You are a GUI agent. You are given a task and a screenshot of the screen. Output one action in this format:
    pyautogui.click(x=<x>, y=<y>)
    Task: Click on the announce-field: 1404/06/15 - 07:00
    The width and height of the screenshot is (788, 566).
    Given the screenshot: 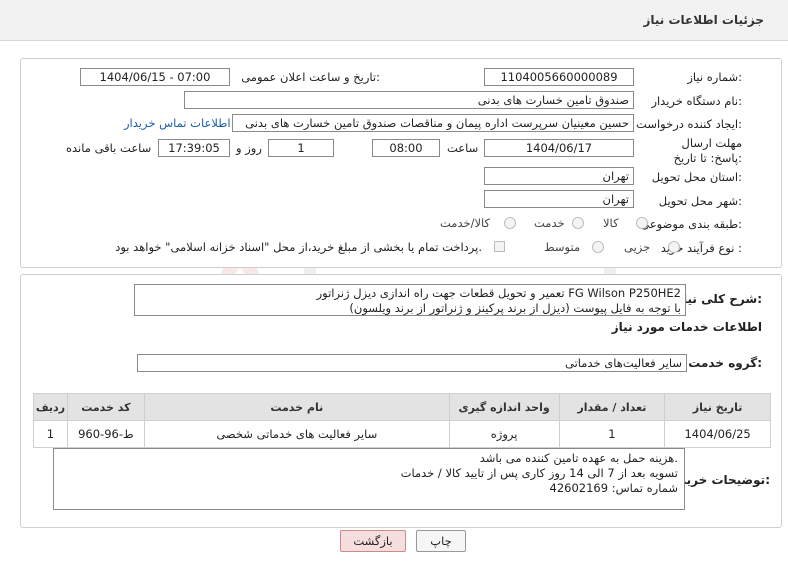 What is the action you would take?
    pyautogui.click(x=155, y=77)
    